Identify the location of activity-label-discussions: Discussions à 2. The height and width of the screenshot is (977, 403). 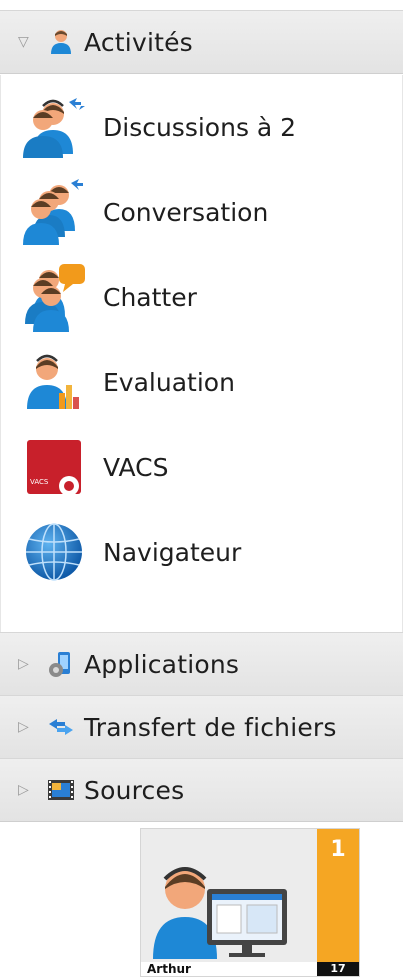
(200, 127).